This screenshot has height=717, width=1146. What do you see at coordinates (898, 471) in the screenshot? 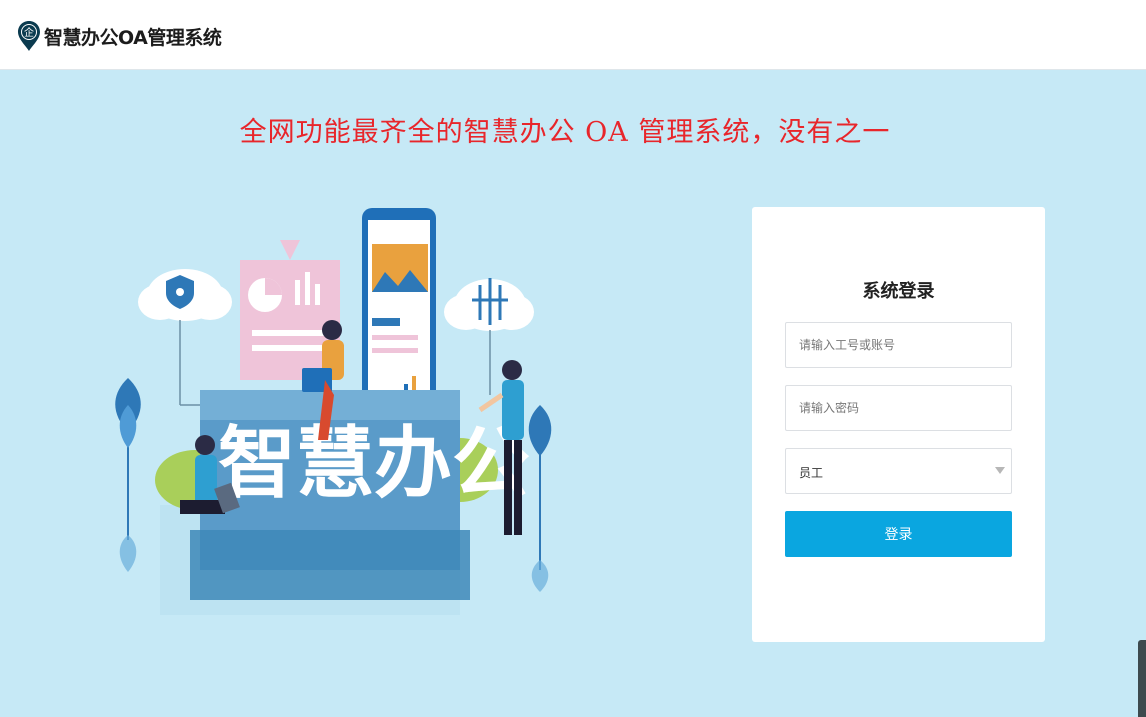
I see `role-select: 员工` at bounding box center [898, 471].